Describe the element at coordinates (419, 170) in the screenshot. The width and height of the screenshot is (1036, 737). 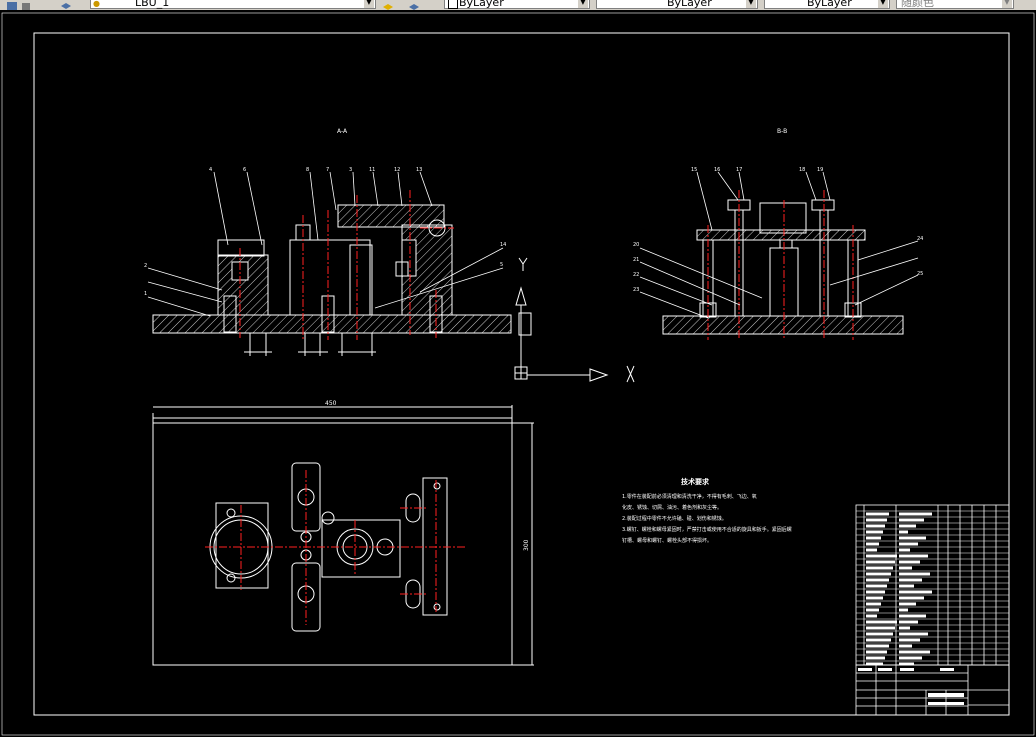
I see `svg-text: 13` at that location.